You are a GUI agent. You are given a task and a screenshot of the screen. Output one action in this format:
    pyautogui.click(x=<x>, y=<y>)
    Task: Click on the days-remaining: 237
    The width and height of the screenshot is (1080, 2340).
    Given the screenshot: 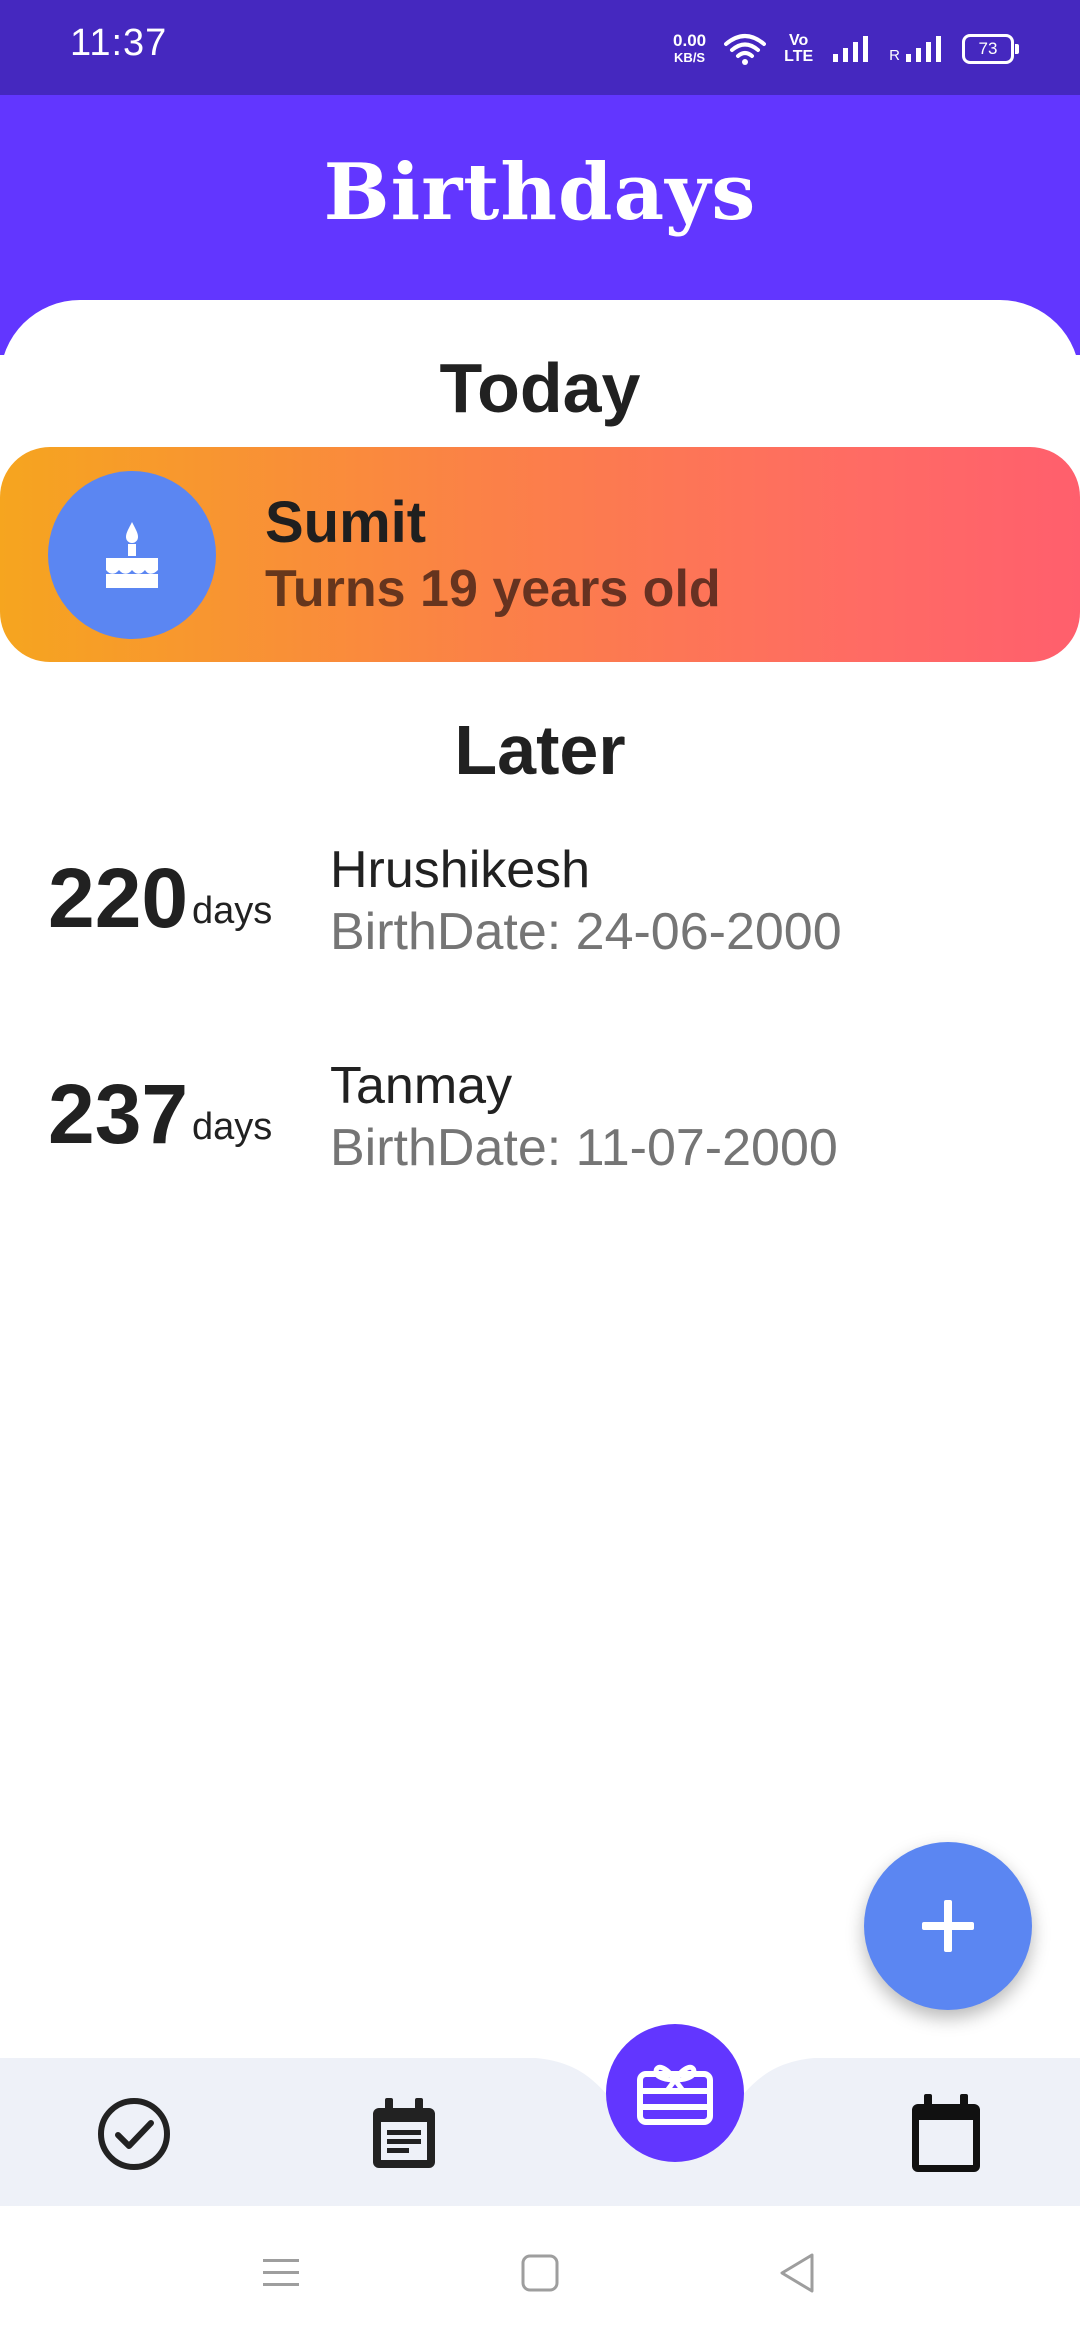 What is the action you would take?
    pyautogui.click(x=118, y=1114)
    